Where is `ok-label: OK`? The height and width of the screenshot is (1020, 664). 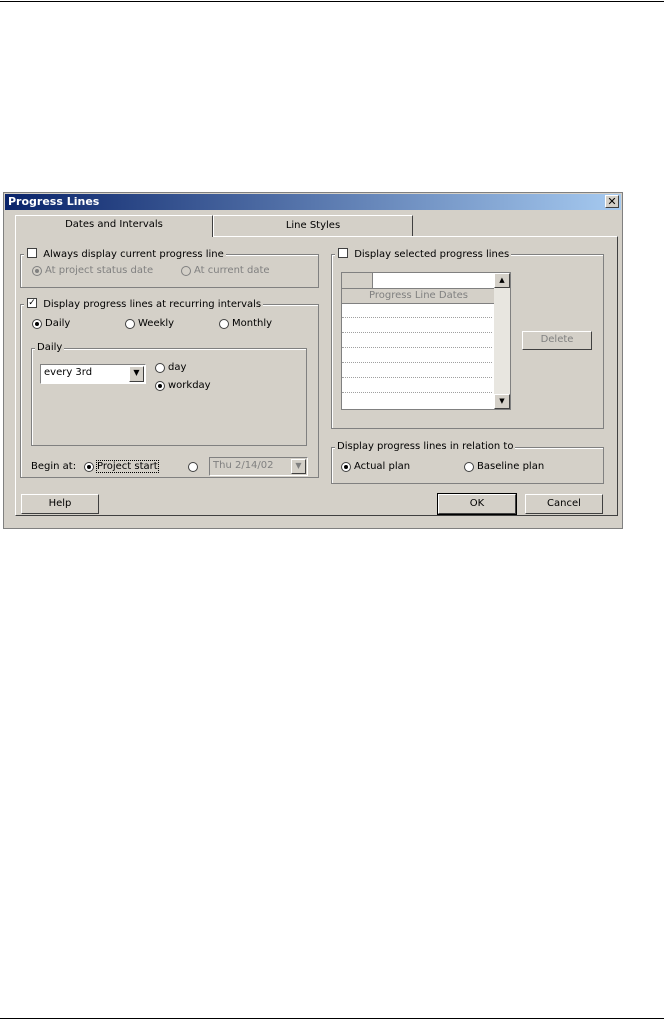 ok-label: OK is located at coordinates (477, 503).